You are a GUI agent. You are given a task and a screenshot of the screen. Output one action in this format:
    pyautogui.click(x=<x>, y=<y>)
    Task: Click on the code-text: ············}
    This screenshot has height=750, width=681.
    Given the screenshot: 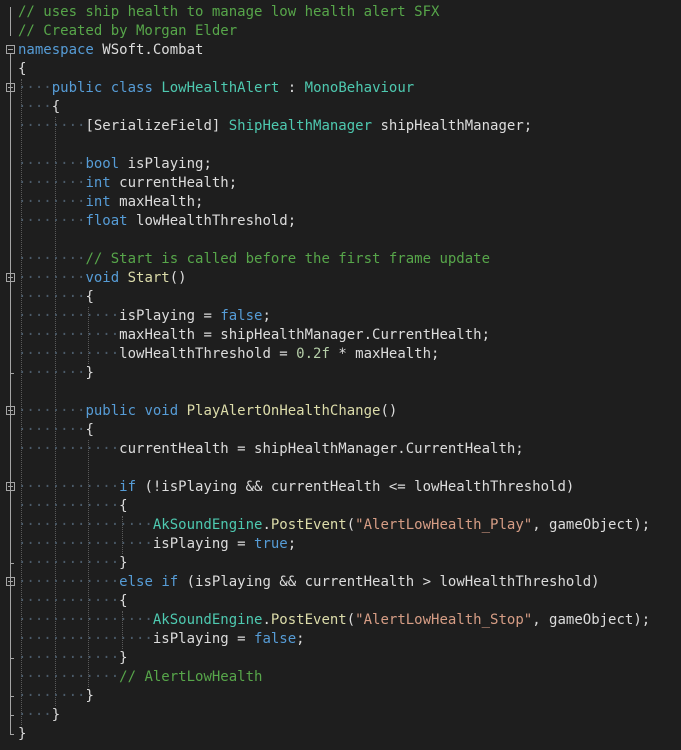 What is the action you would take?
    pyautogui.click(x=73, y=658)
    